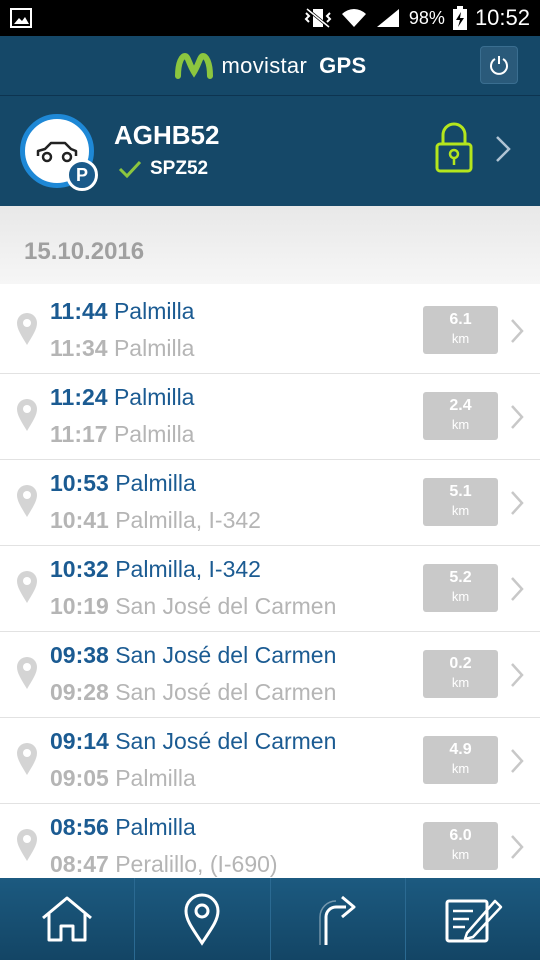 The image size is (540, 960). I want to click on trip-start-time: 11:34, so click(79, 348).